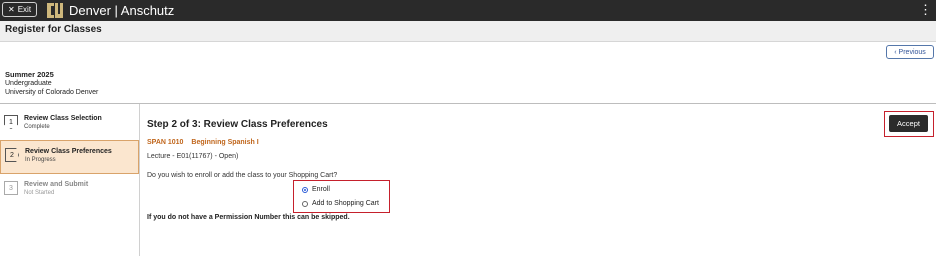 Image resolution: width=936 pixels, height=256 pixels. What do you see at coordinates (37, 127) in the screenshot?
I see `step-status: Complete` at bounding box center [37, 127].